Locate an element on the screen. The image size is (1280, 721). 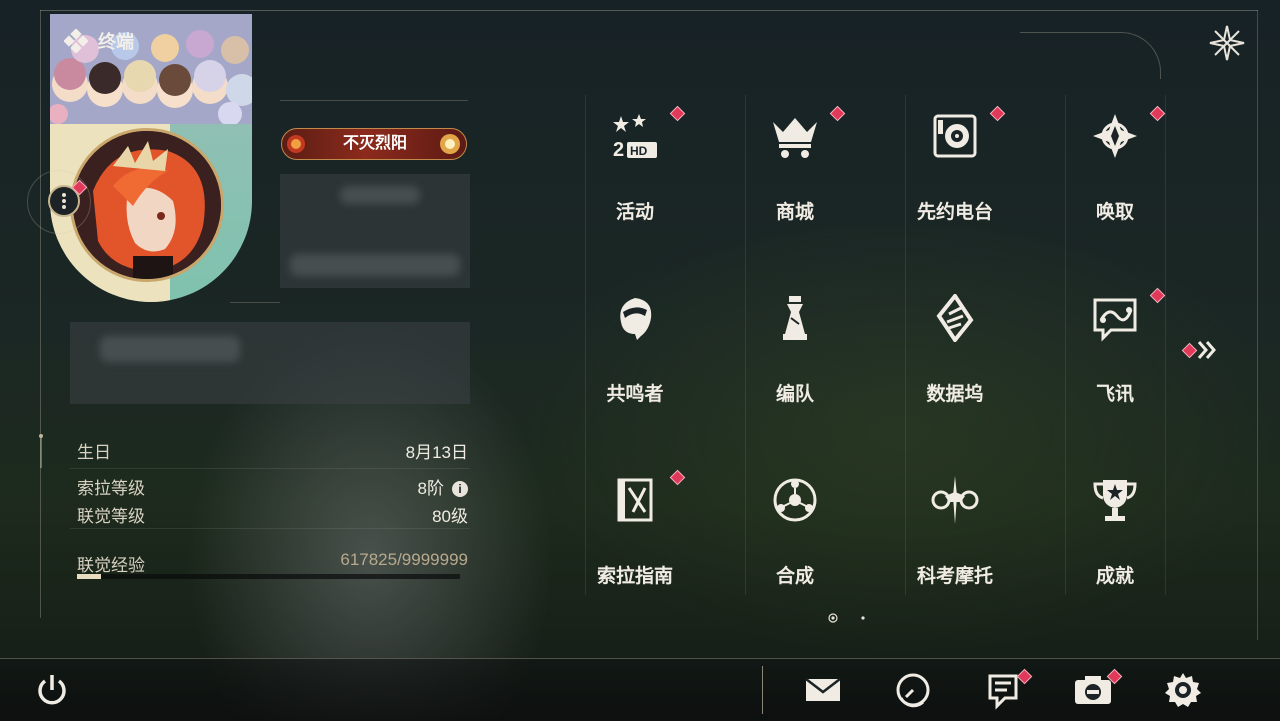
menu-item-label: 数据坞 is located at coordinates (955, 394).